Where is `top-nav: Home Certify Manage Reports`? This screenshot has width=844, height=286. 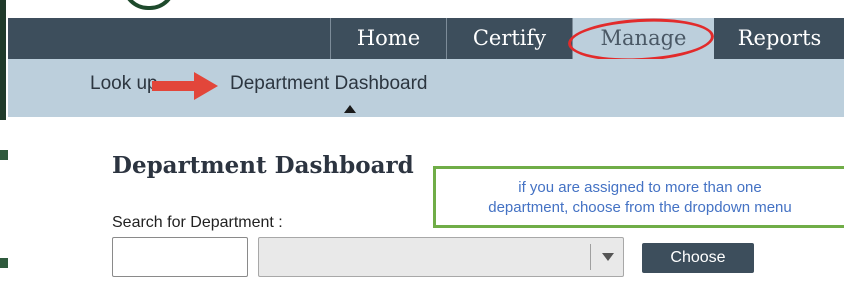 top-nav: Home Certify Manage Reports is located at coordinates (426, 38).